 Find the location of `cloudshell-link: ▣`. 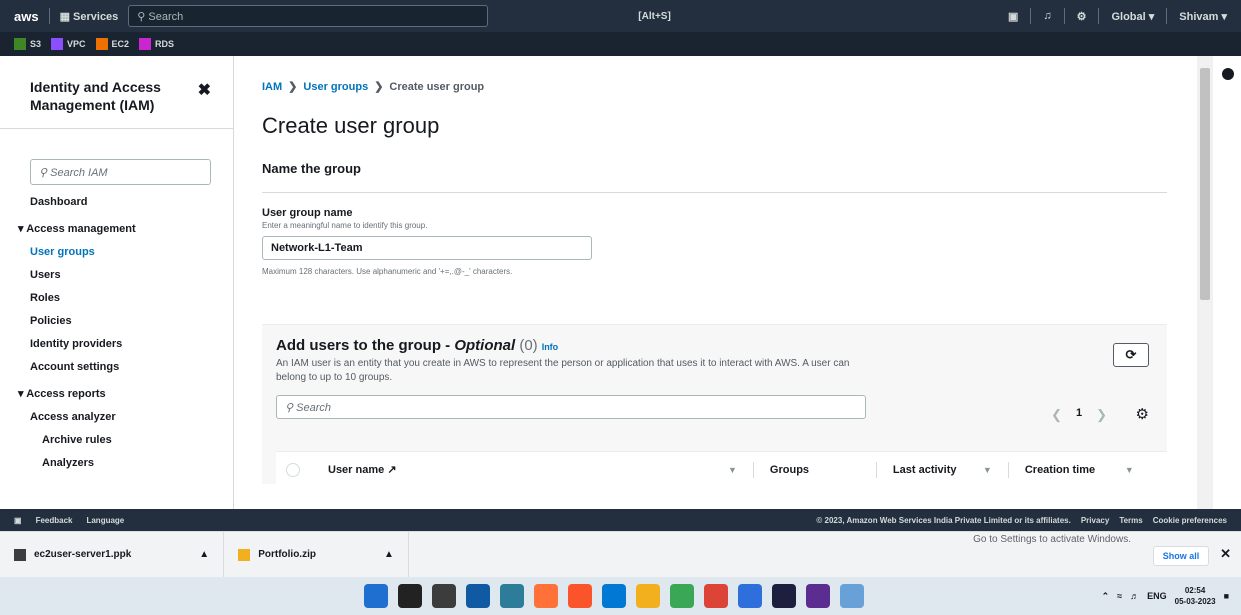

cloudshell-link: ▣ is located at coordinates (18, 520).